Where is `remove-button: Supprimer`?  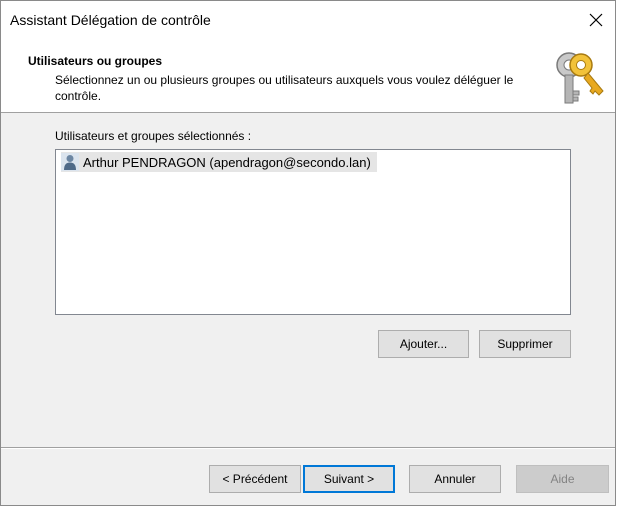 remove-button: Supprimer is located at coordinates (525, 344).